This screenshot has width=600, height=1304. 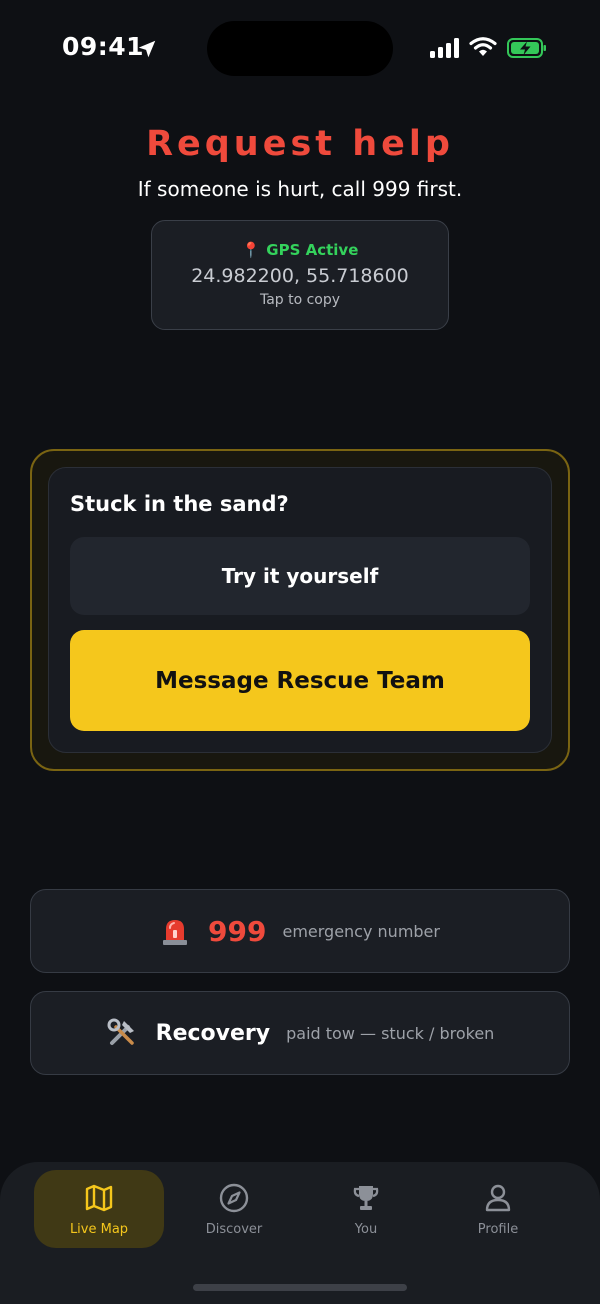 I want to click on tab-you: You, so click(x=366, y=1209).